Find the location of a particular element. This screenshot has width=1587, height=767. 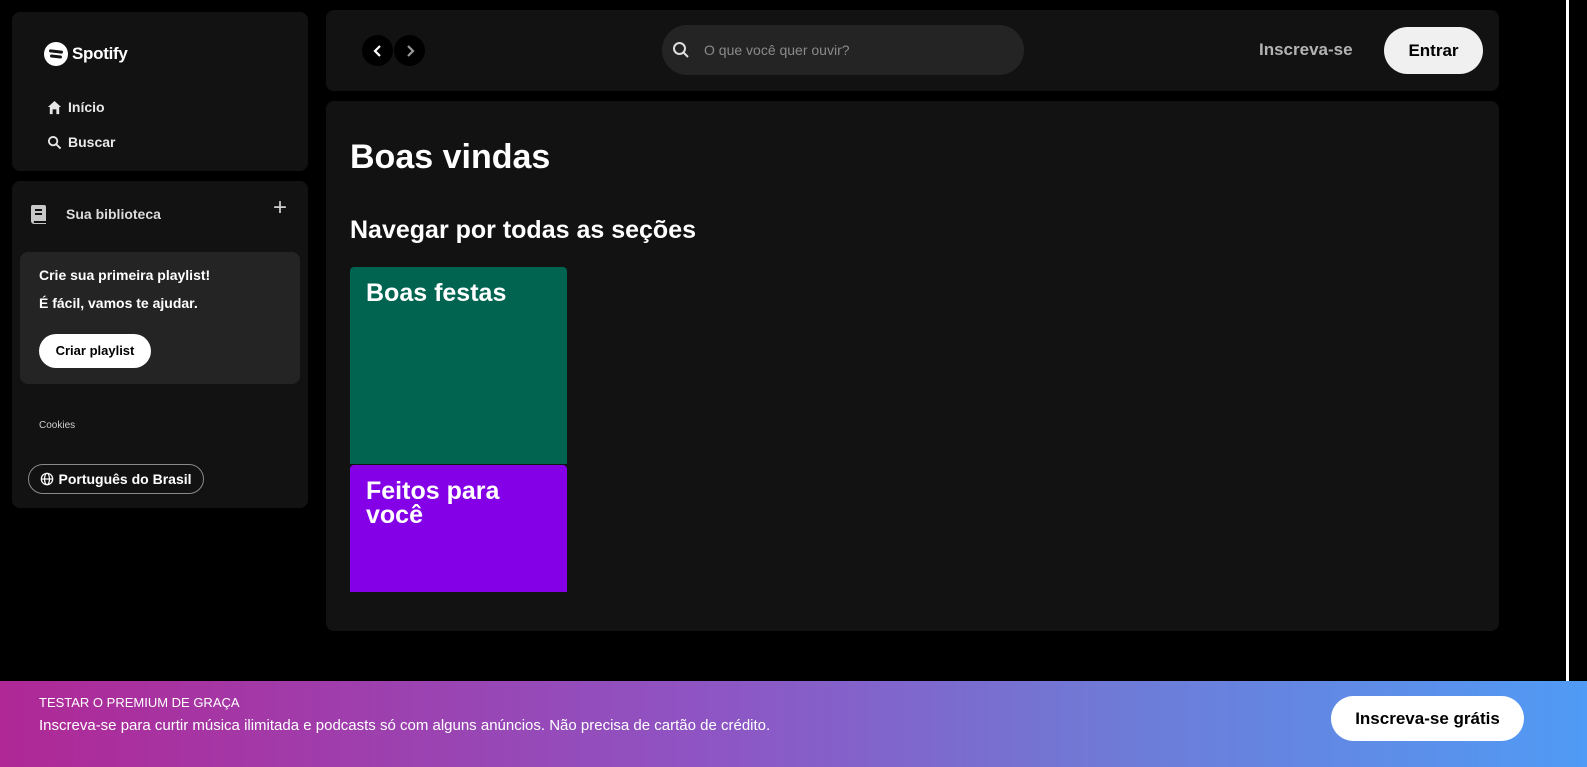

nav-item-home: Início is located at coordinates (76, 107).